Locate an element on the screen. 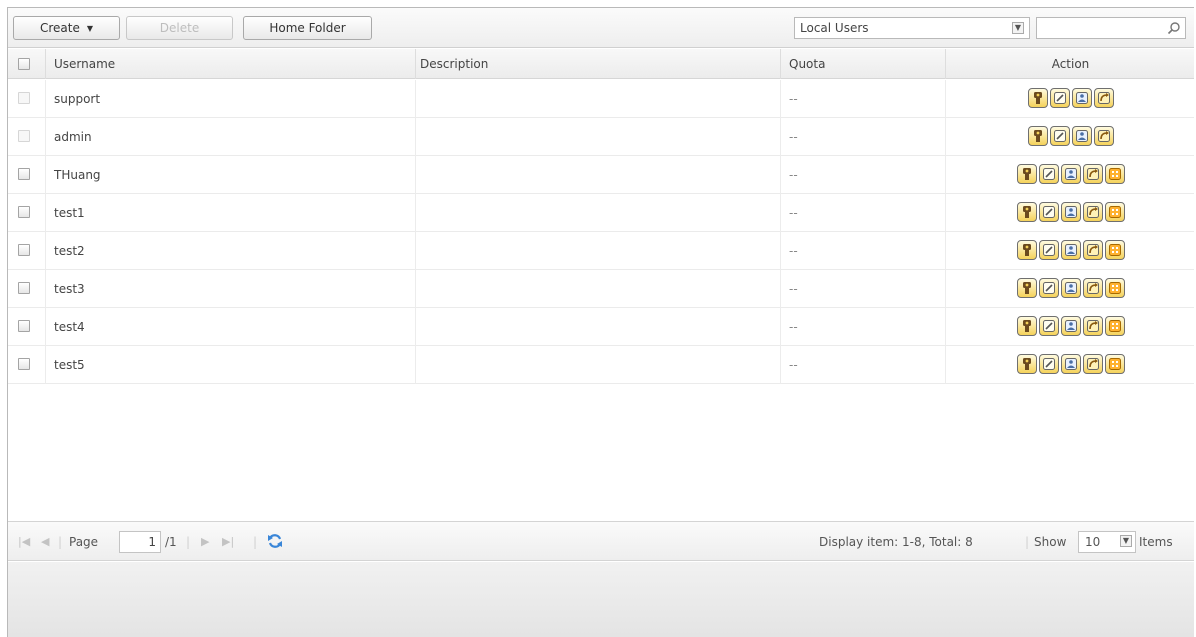 This screenshot has width=1196, height=637. page-size-value: 10 is located at coordinates (1093, 542).